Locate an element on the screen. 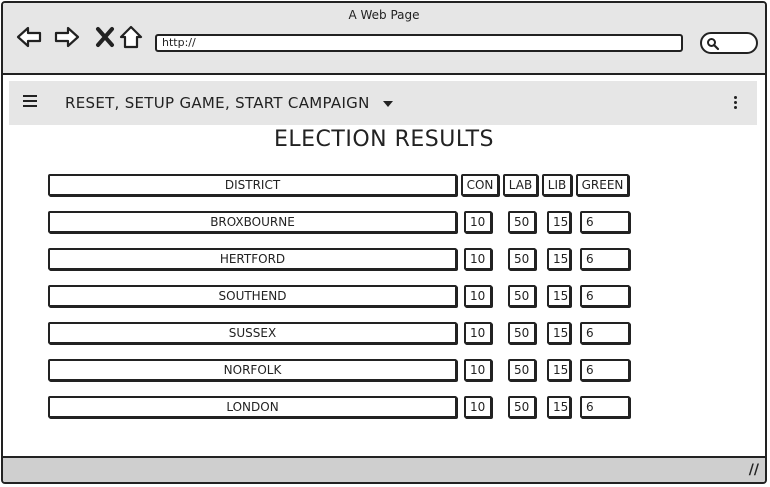 This screenshot has height=487, width=770. more-options-icon is located at coordinates (735, 103).